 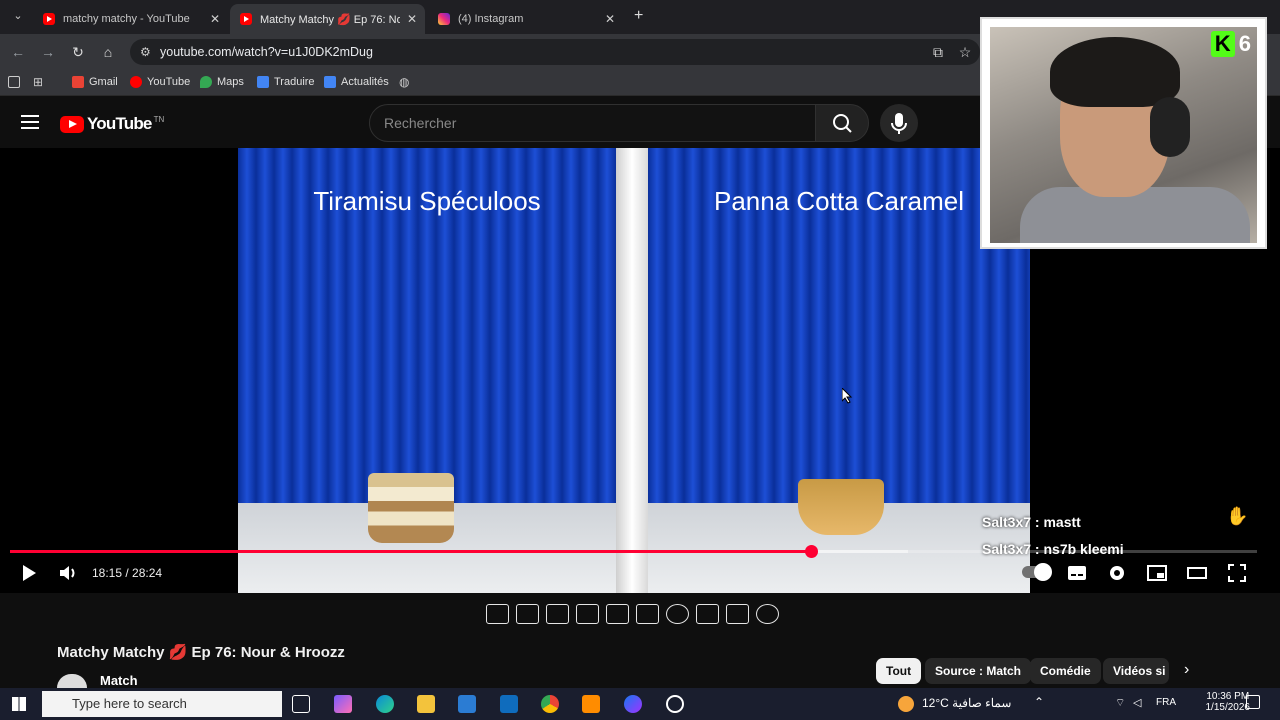 What do you see at coordinates (1137, 702) in the screenshot?
I see `speaker-icon: ◁` at bounding box center [1137, 702].